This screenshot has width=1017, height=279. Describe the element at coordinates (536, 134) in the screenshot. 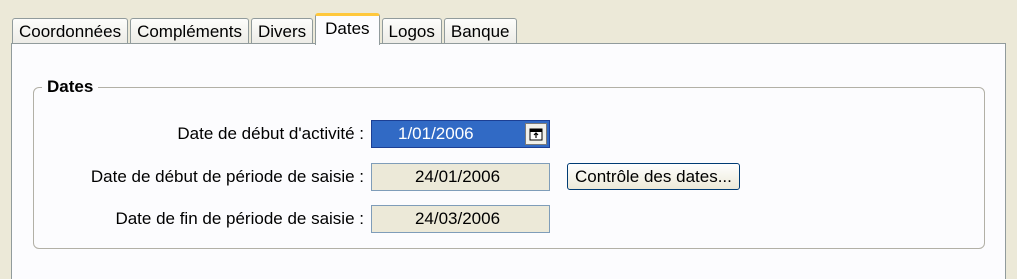

I see `calendar-icon` at that location.